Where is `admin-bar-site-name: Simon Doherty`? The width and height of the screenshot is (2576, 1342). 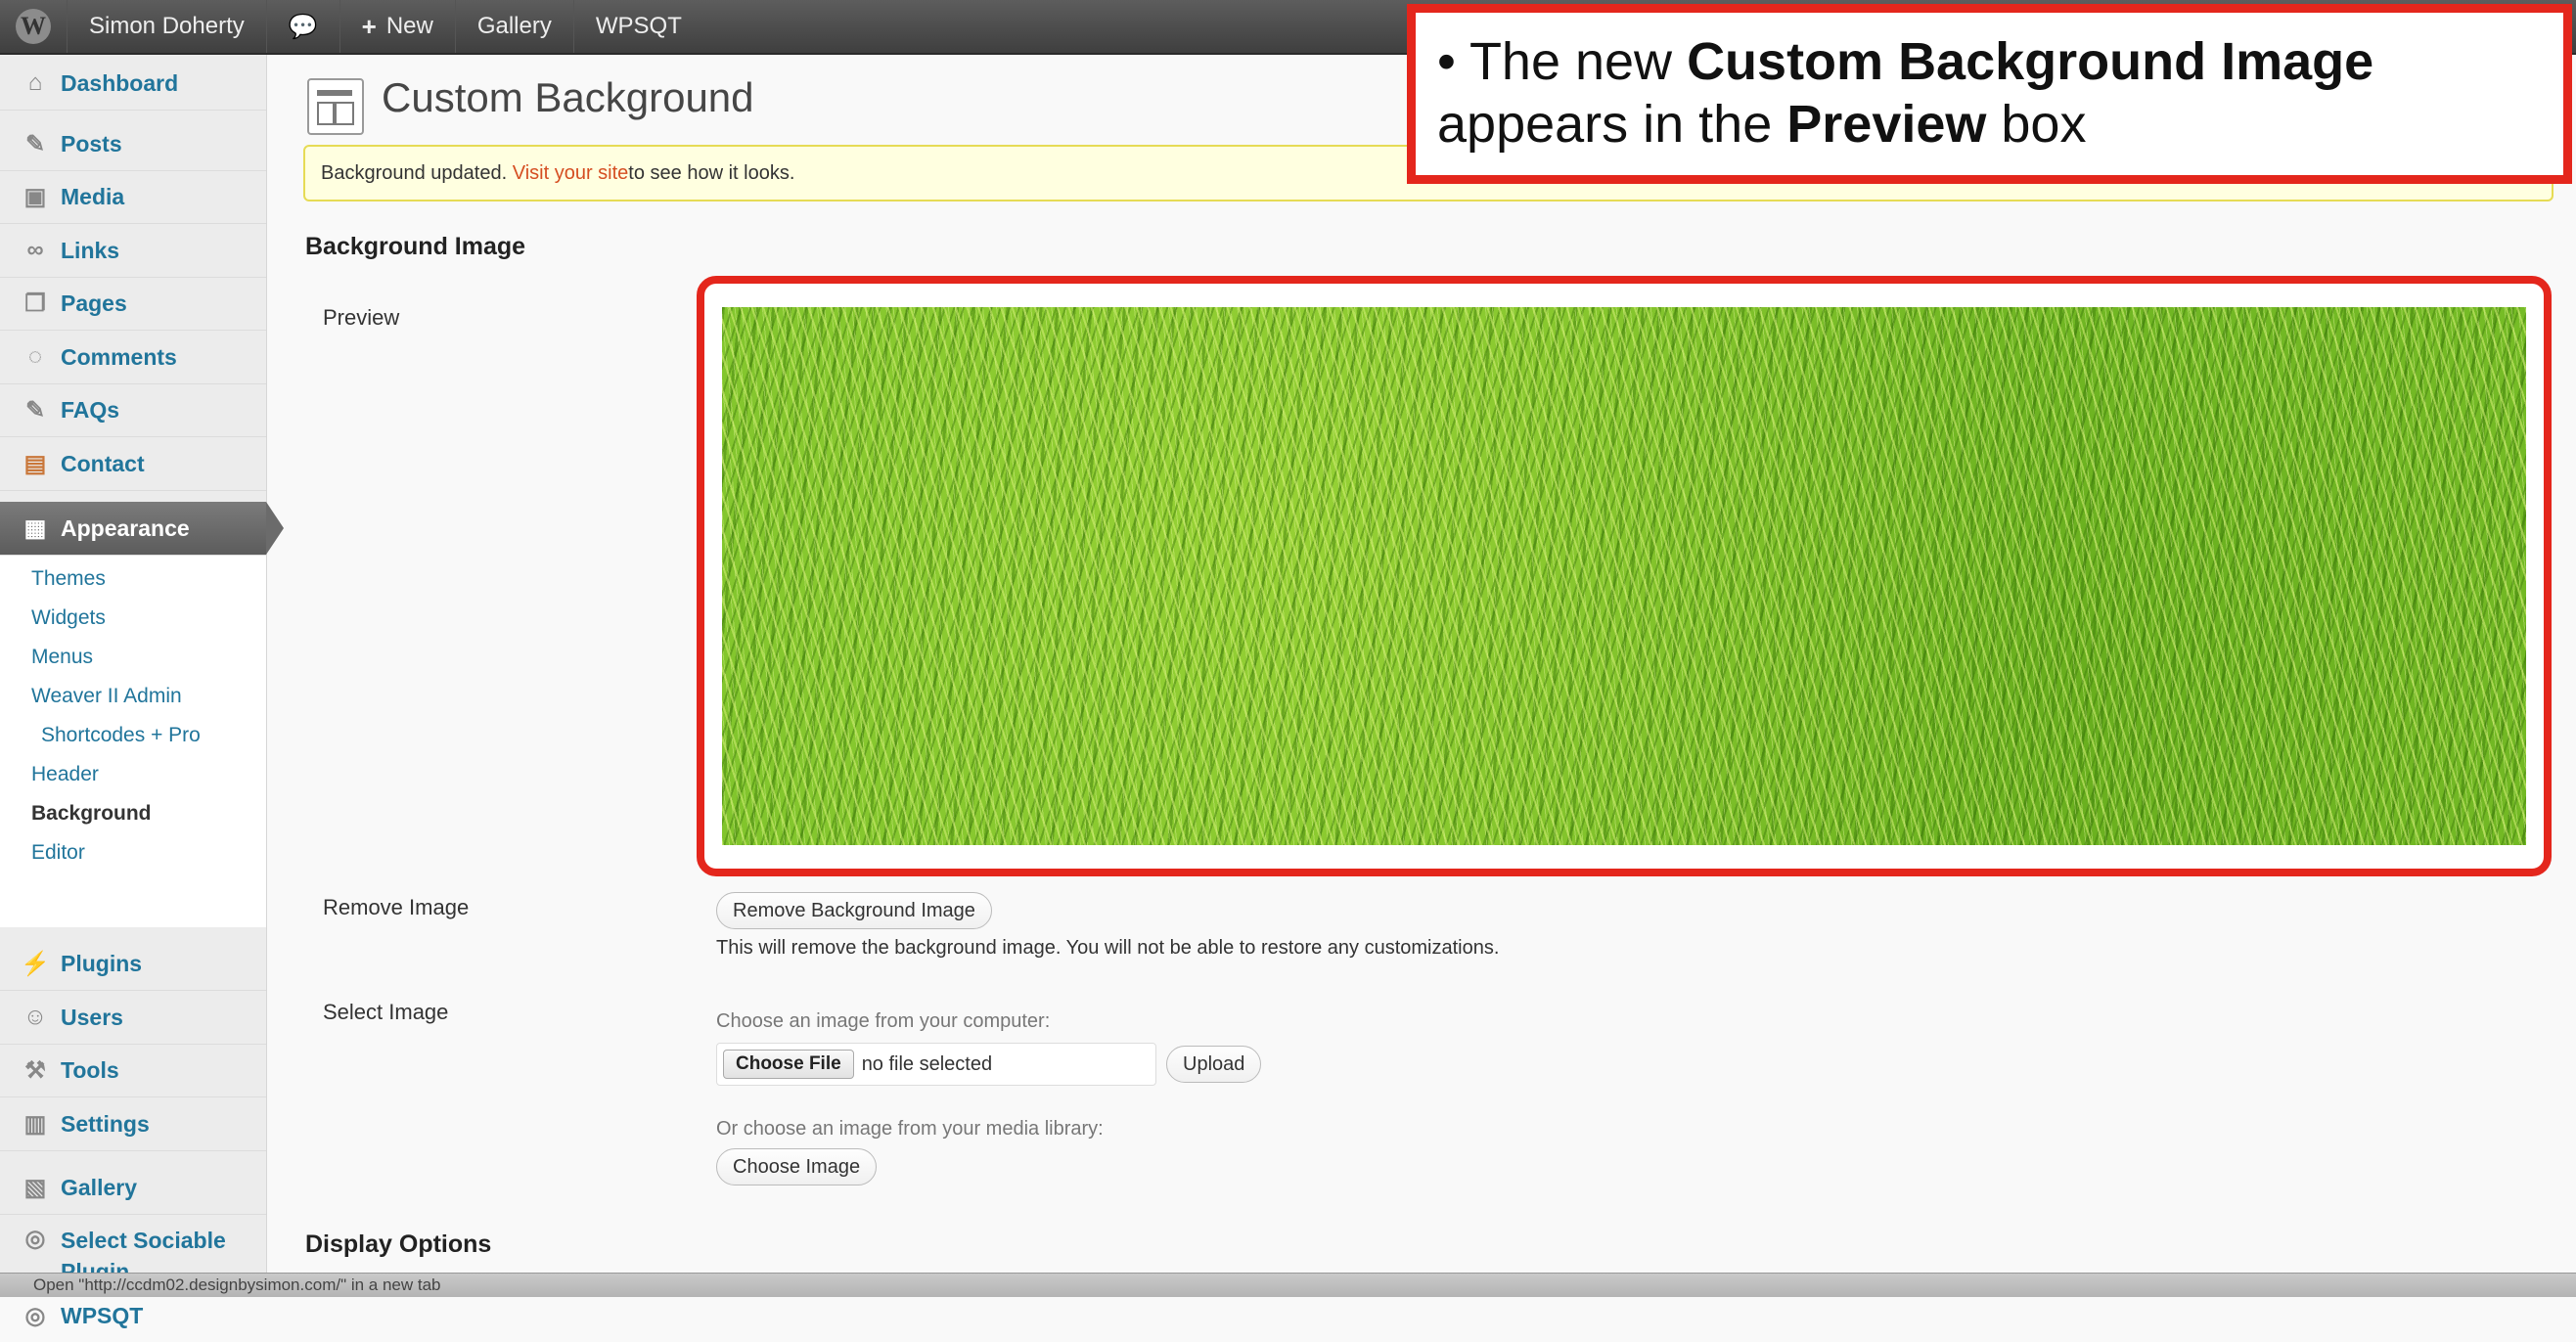 admin-bar-site-name: Simon Doherty is located at coordinates (167, 26).